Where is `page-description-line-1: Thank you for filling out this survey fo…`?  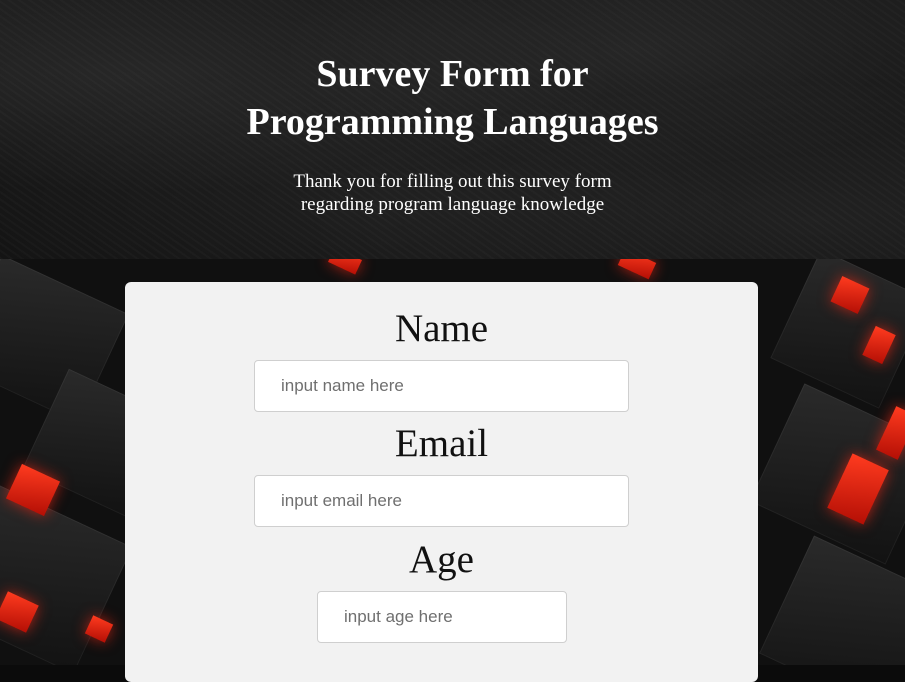 page-description-line-1: Thank you for filling out this survey fo… is located at coordinates (452, 181).